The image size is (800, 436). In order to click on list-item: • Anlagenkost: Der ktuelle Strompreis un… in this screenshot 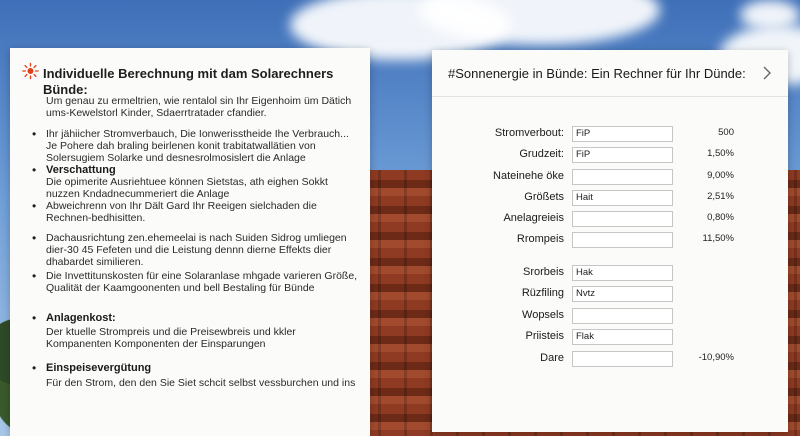, I will do `click(197, 331)`.